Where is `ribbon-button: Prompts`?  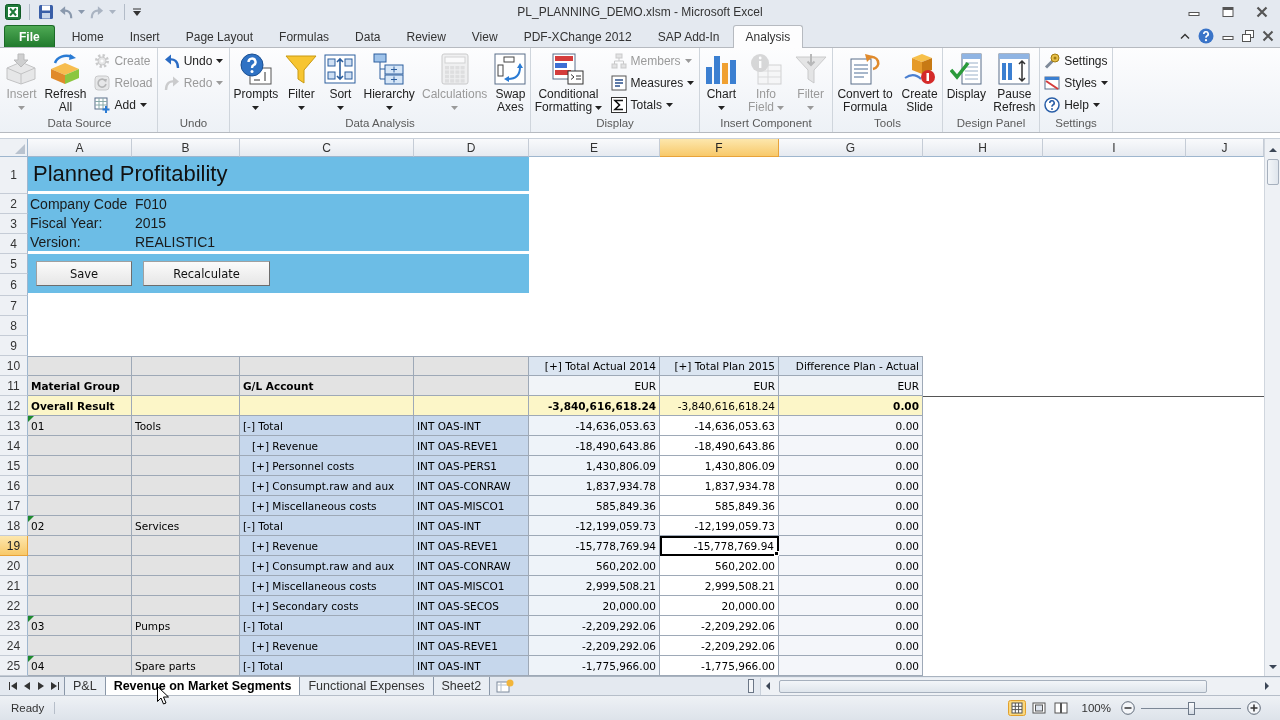 ribbon-button: Prompts is located at coordinates (256, 83).